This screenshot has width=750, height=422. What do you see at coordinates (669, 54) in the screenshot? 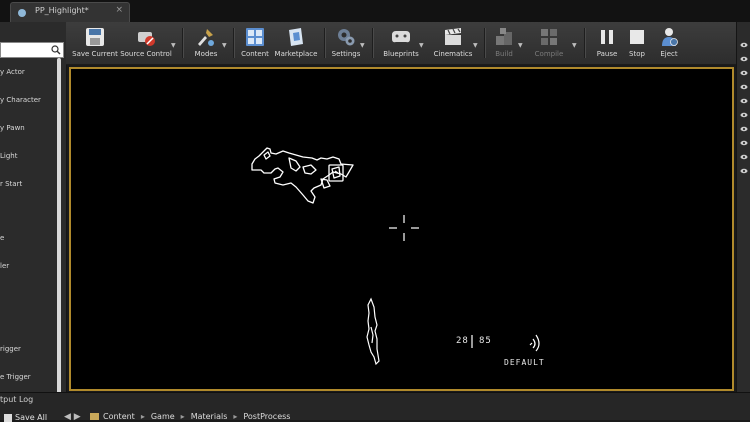
I see `eject-label: Eject` at bounding box center [669, 54].